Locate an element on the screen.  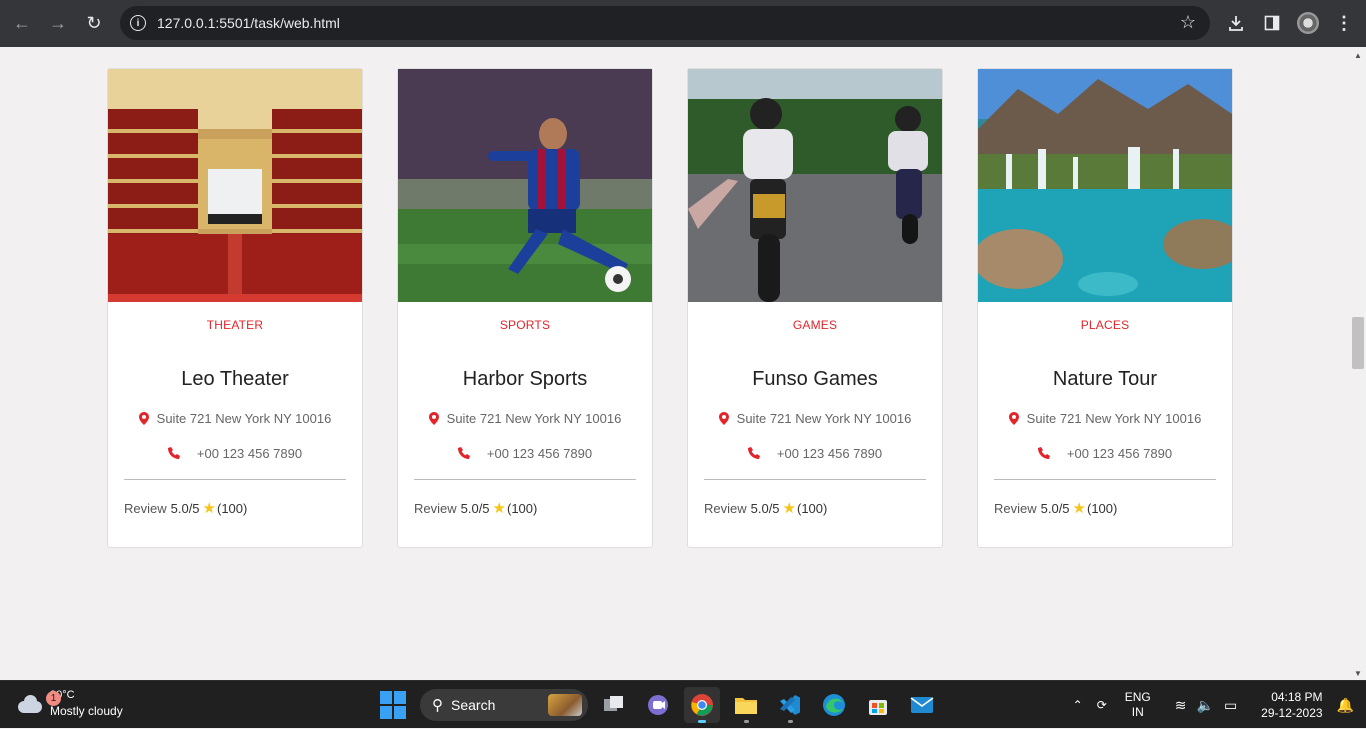
url-text: 127.0.0.1:5501/task/web.html is located at coordinates (248, 23).